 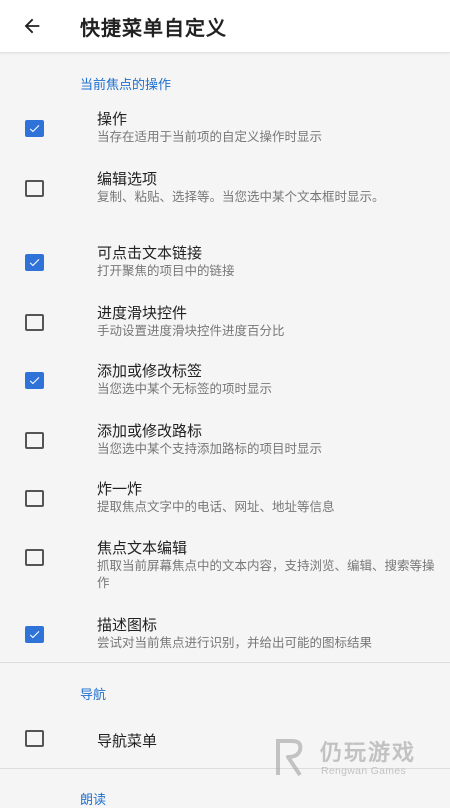 What do you see at coordinates (120, 489) in the screenshot?
I see `item-title: 炸一炸` at bounding box center [120, 489].